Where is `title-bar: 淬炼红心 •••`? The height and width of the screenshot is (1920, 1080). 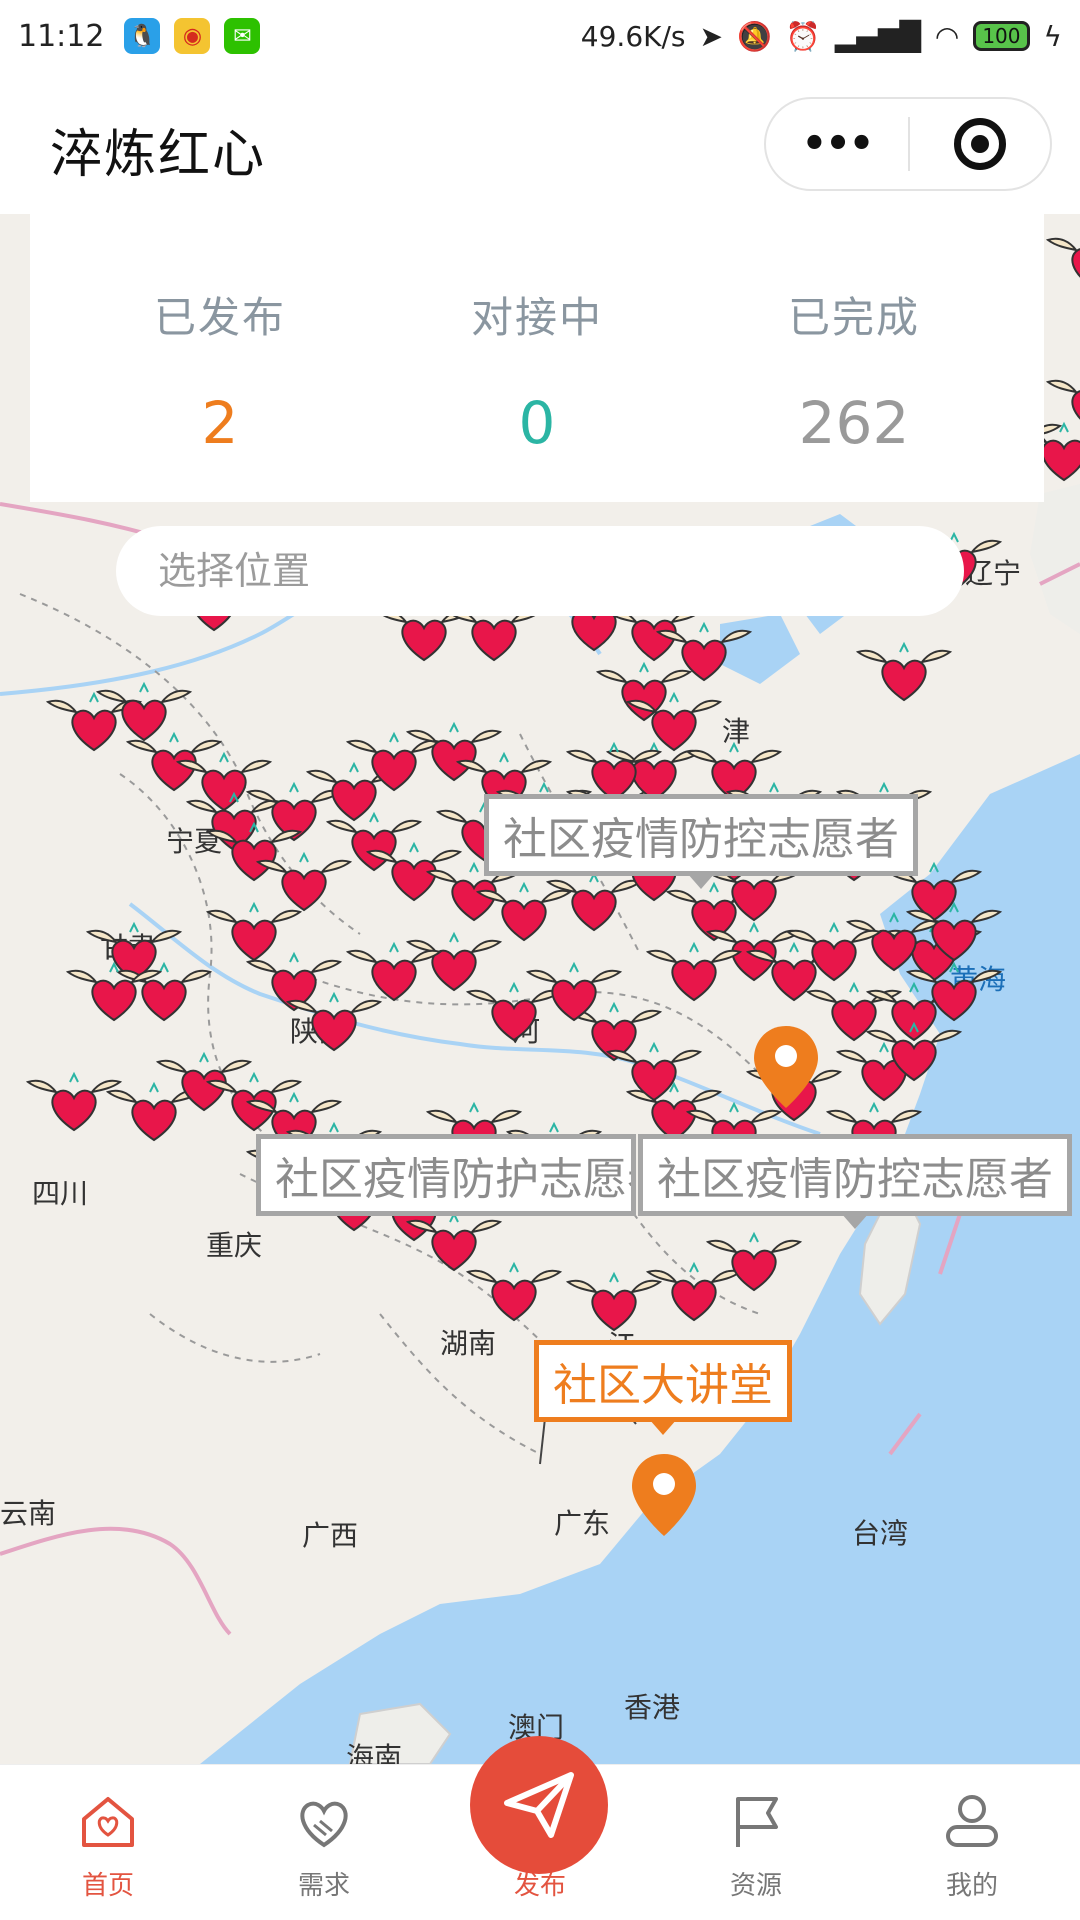
title-bar: 淬炼红心 ••• is located at coordinates (540, 143).